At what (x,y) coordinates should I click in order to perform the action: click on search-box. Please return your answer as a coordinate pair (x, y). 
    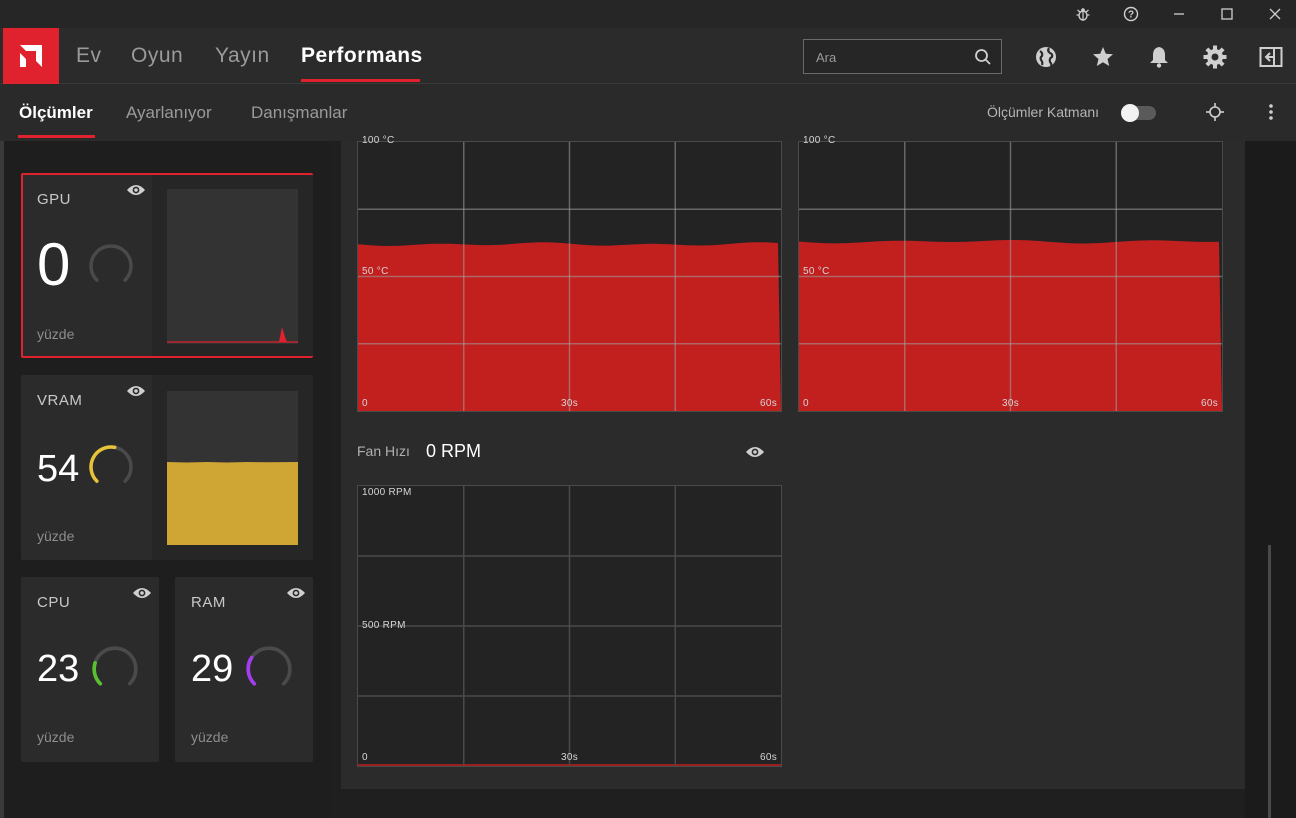
    Looking at the image, I should click on (902, 56).